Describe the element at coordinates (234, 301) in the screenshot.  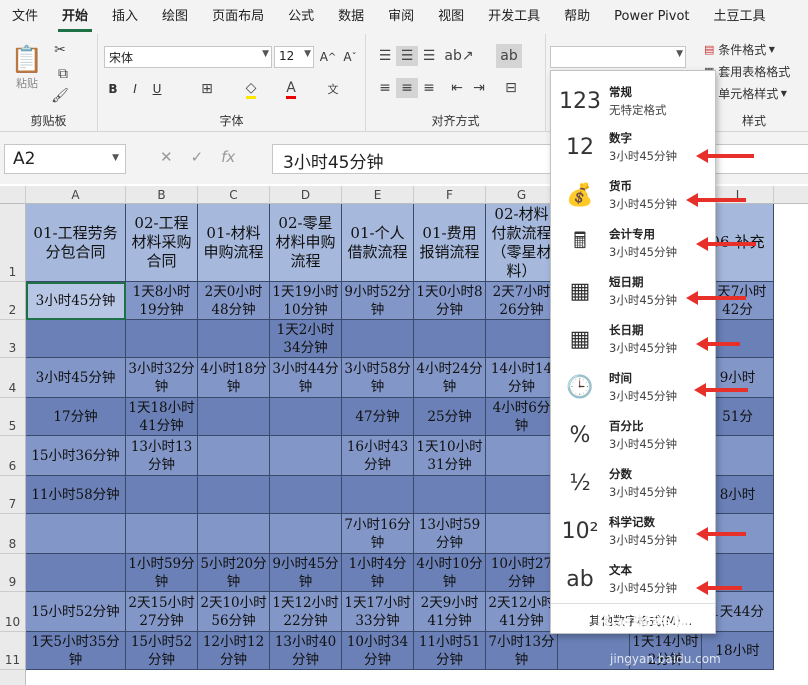
I see `cell-C2: 2天0小时48分钟` at that location.